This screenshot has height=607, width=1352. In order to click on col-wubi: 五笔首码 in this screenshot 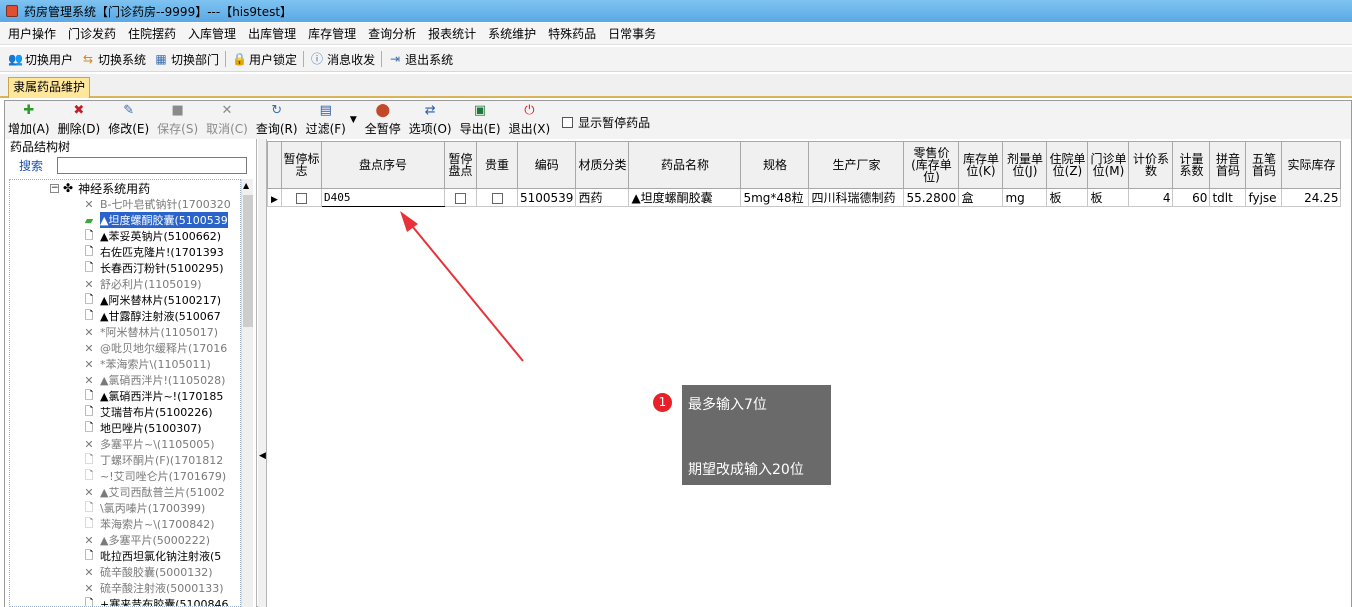, I will do `click(1264, 165)`.